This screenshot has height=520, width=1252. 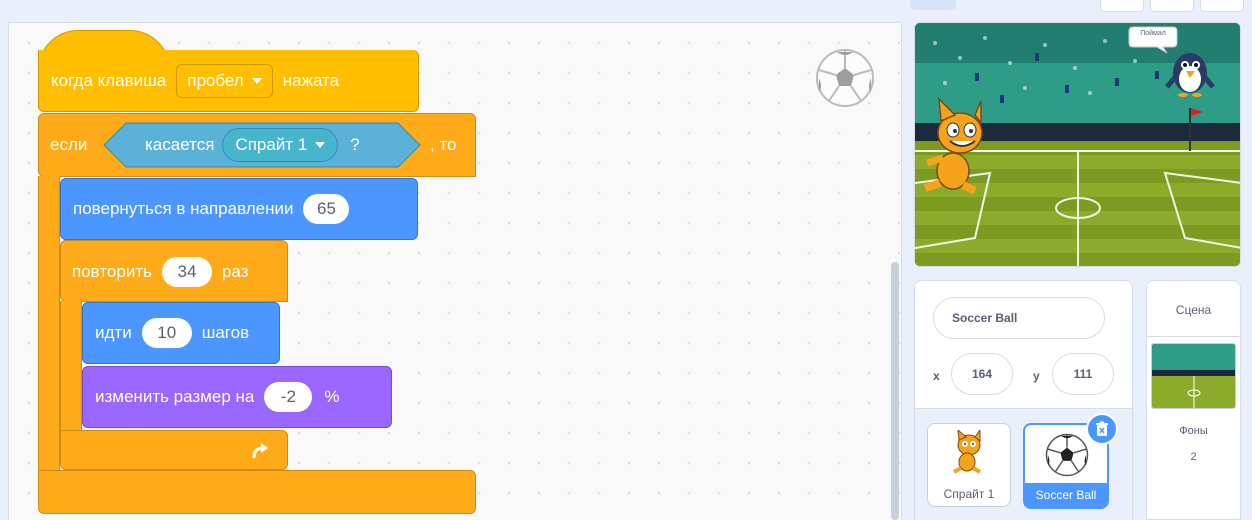 I want to click on sprite-target-dropdown: Спрайт 1, so click(x=280, y=145).